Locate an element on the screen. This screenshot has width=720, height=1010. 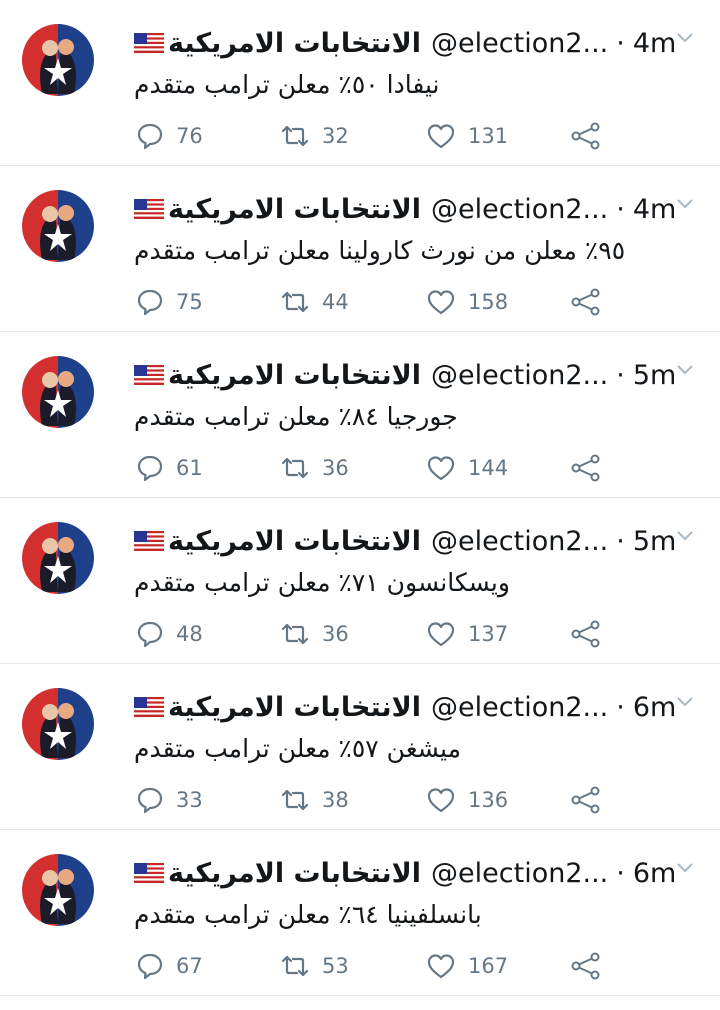
like-button: 158 is located at coordinates (467, 302).